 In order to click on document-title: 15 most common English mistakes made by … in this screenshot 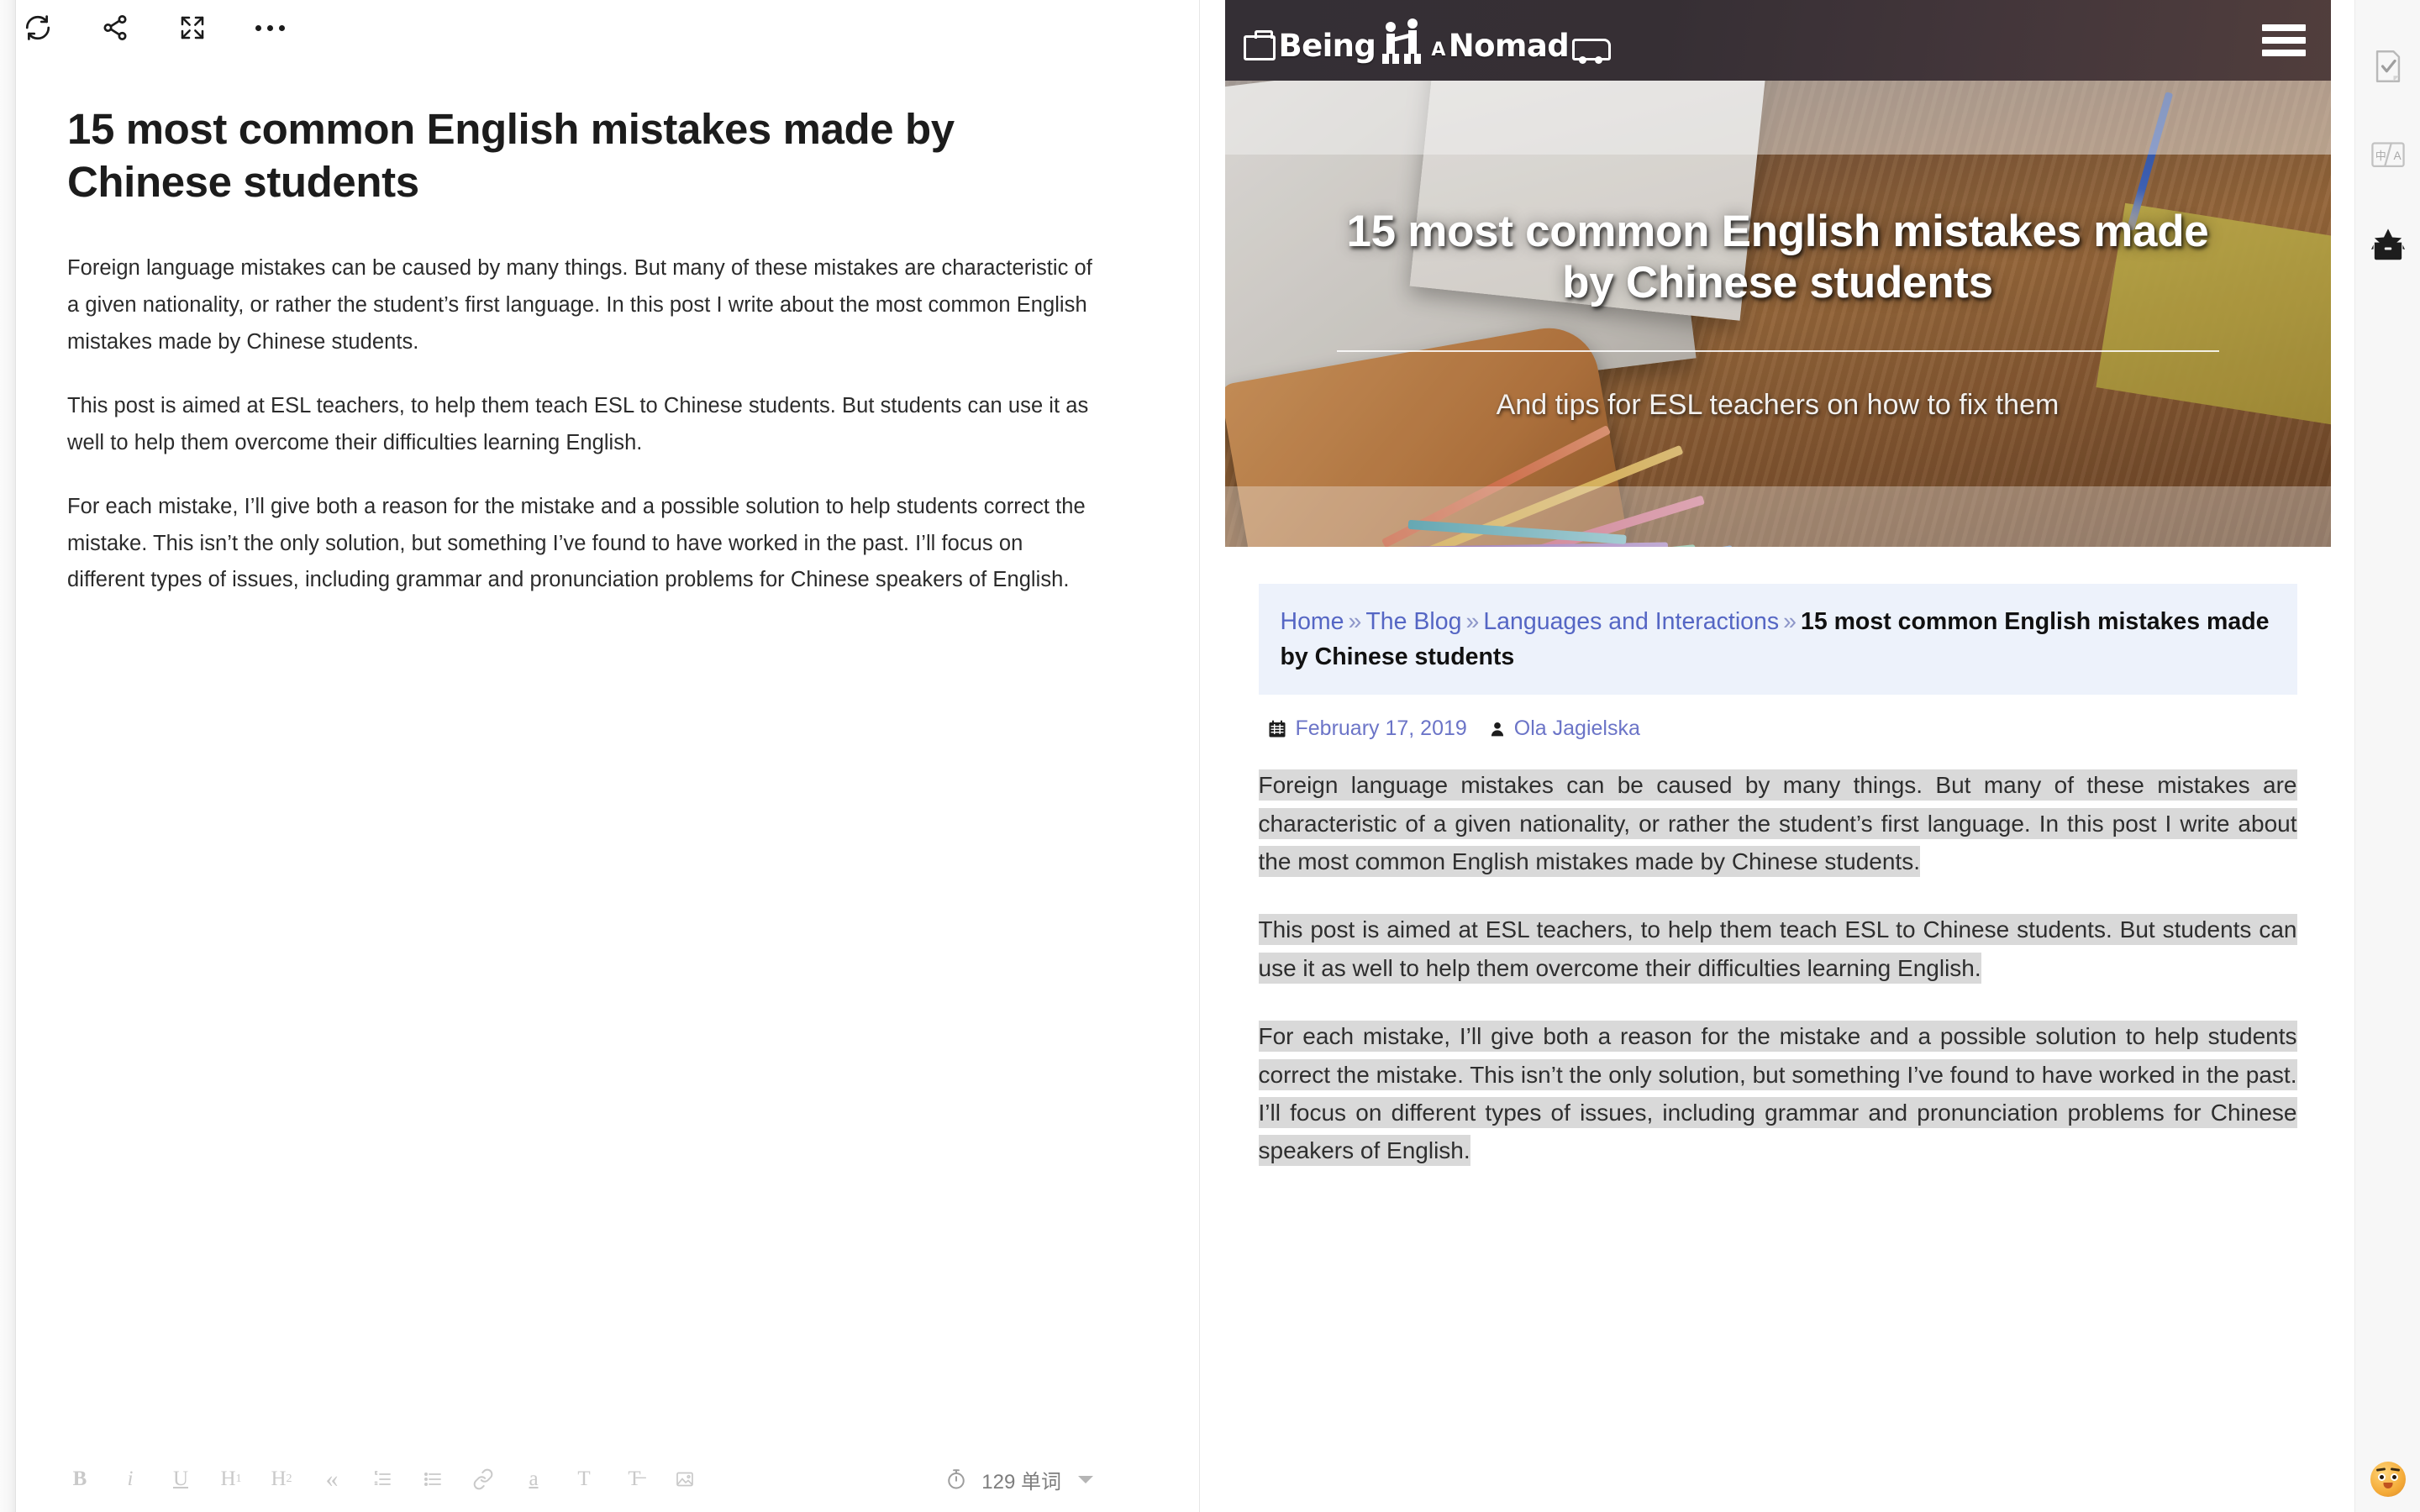, I will do `click(582, 155)`.